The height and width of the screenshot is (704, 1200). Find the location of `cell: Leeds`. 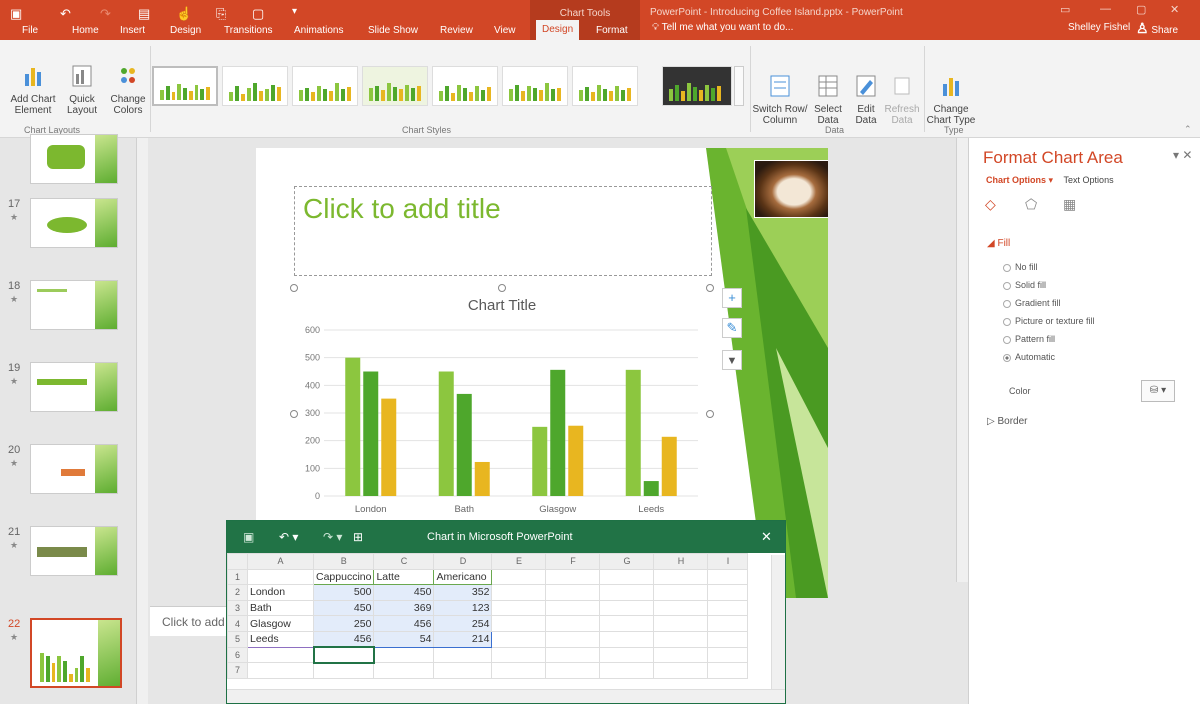

cell: Leeds is located at coordinates (280, 639).